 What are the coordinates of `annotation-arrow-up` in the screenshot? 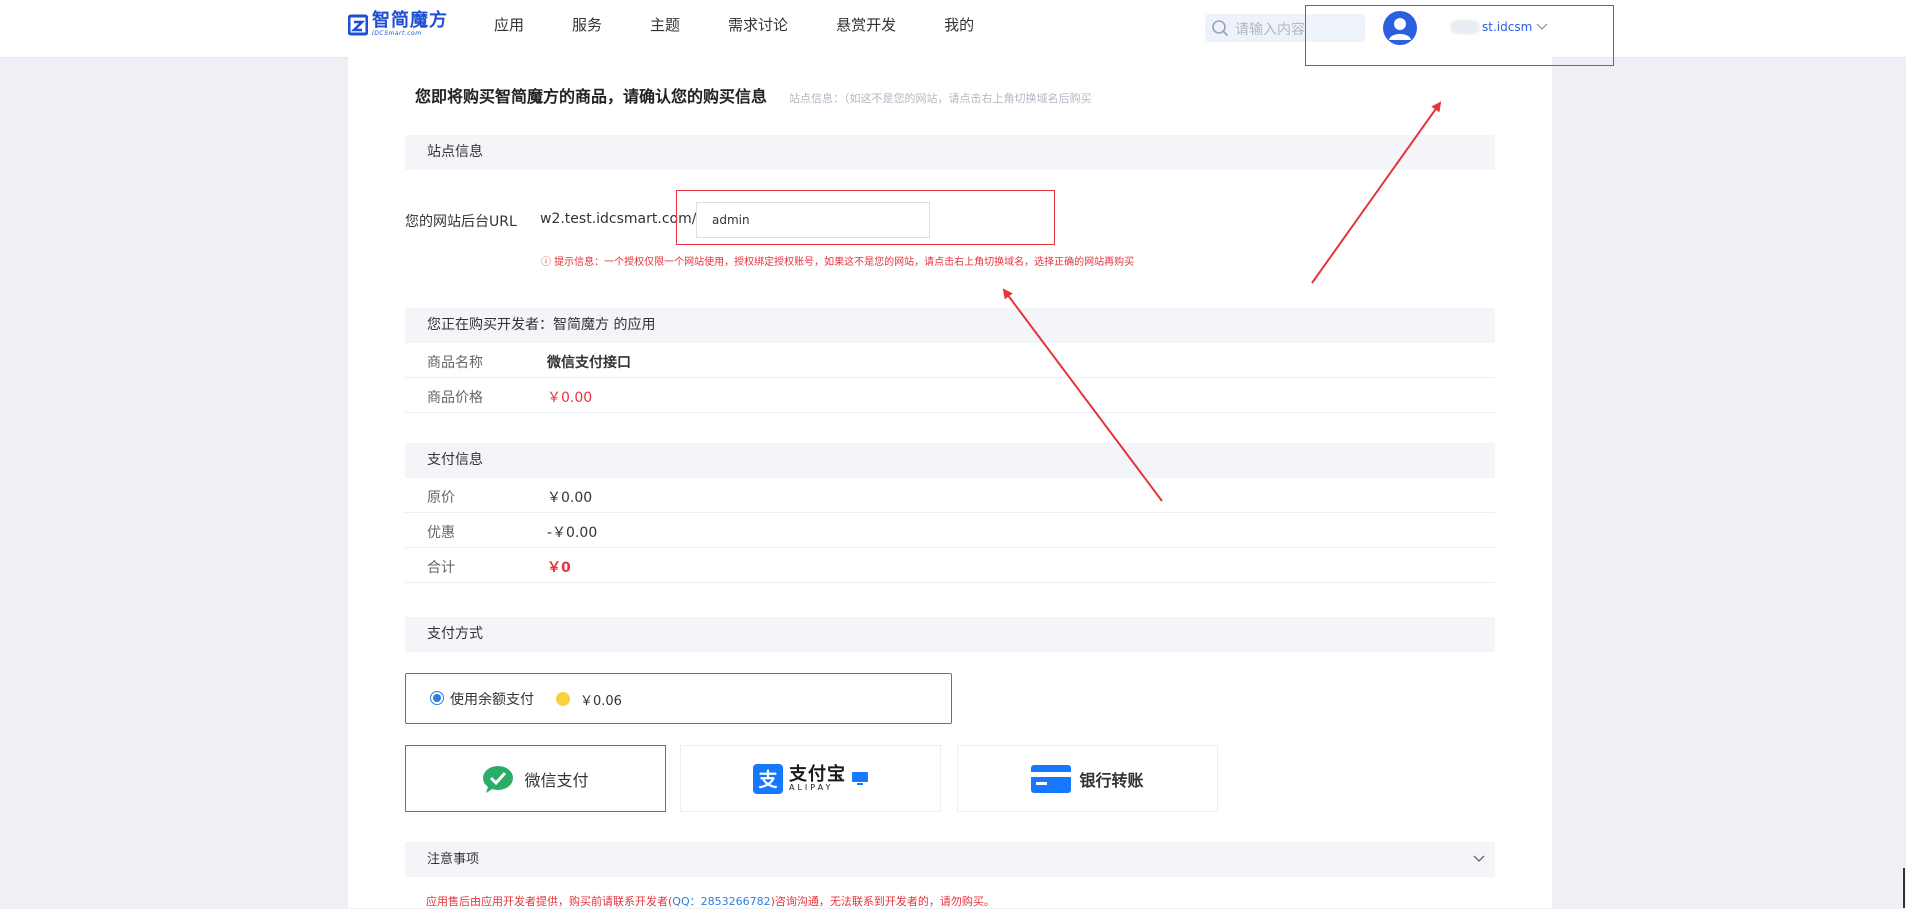 It's located at (1376, 192).